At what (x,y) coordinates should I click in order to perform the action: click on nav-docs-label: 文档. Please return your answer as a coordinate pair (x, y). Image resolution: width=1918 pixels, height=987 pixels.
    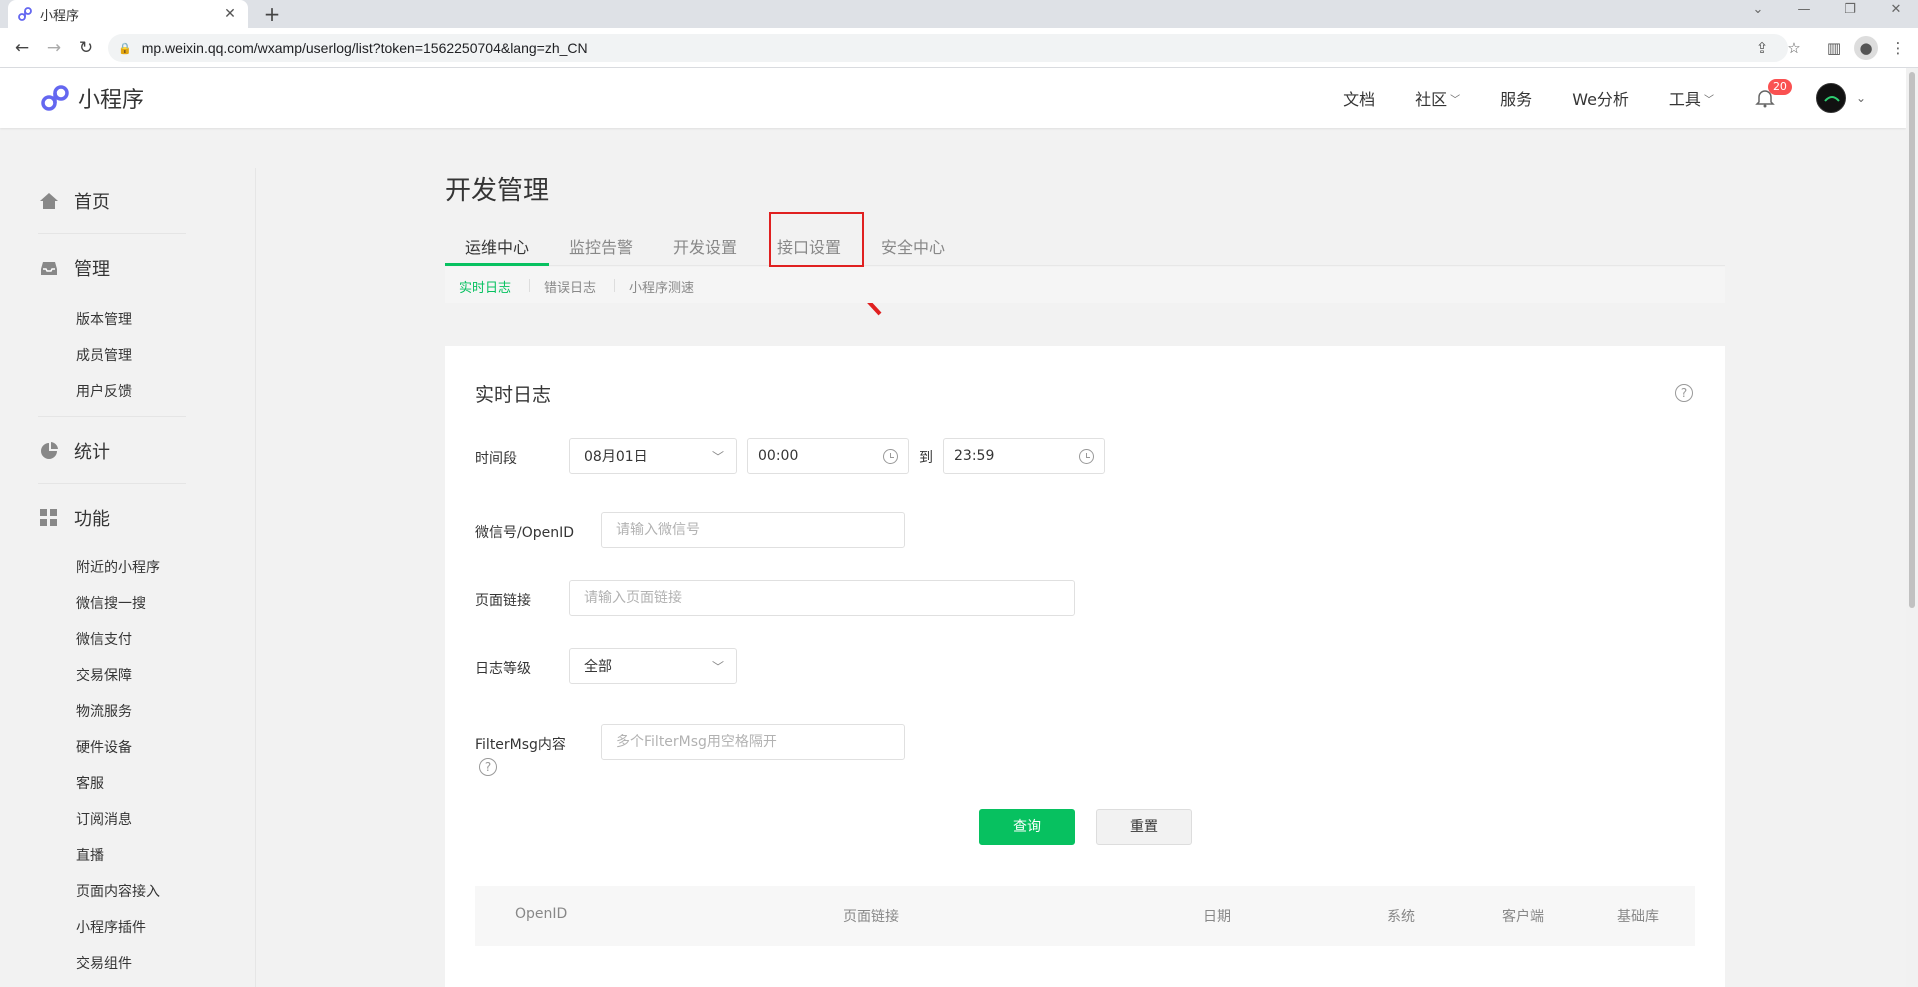
    Looking at the image, I should click on (1359, 99).